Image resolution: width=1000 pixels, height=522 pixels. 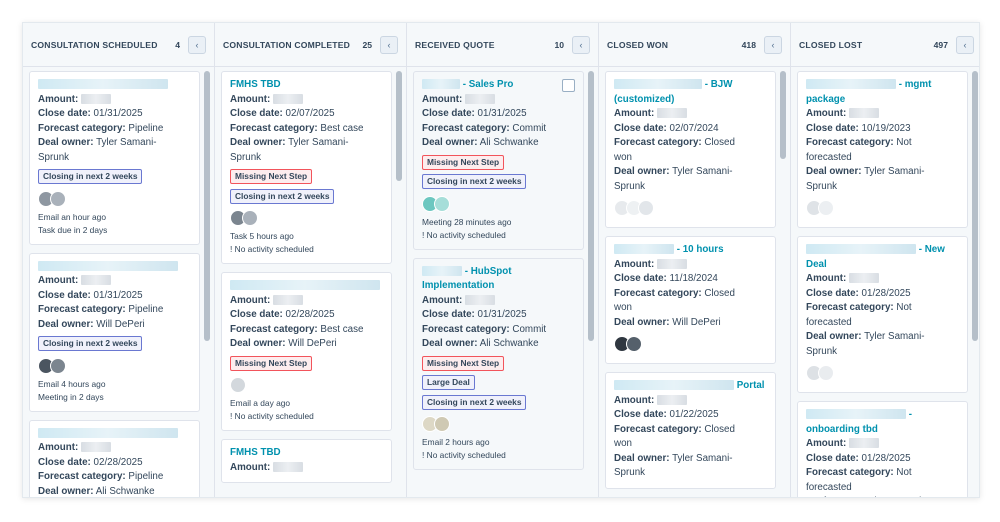 What do you see at coordinates (90, 343) in the screenshot?
I see `deal-tag: Closing in next 2 weeks` at bounding box center [90, 343].